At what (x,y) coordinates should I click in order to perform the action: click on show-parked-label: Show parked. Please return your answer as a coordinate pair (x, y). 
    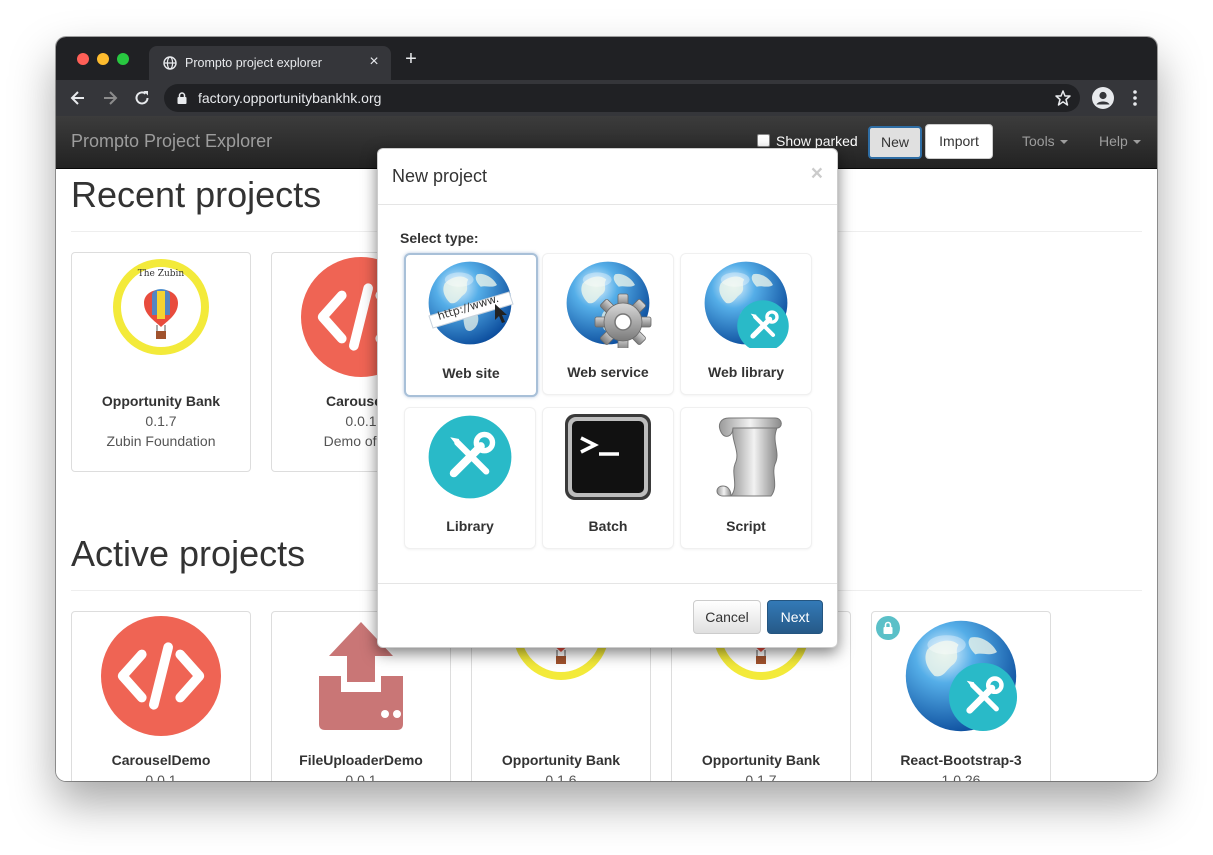
    Looking at the image, I should click on (817, 141).